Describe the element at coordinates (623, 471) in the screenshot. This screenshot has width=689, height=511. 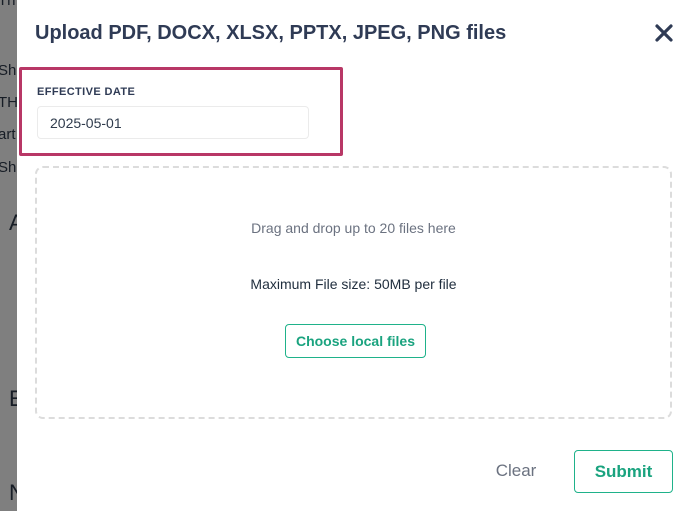
I see `submit-button: Submit` at that location.